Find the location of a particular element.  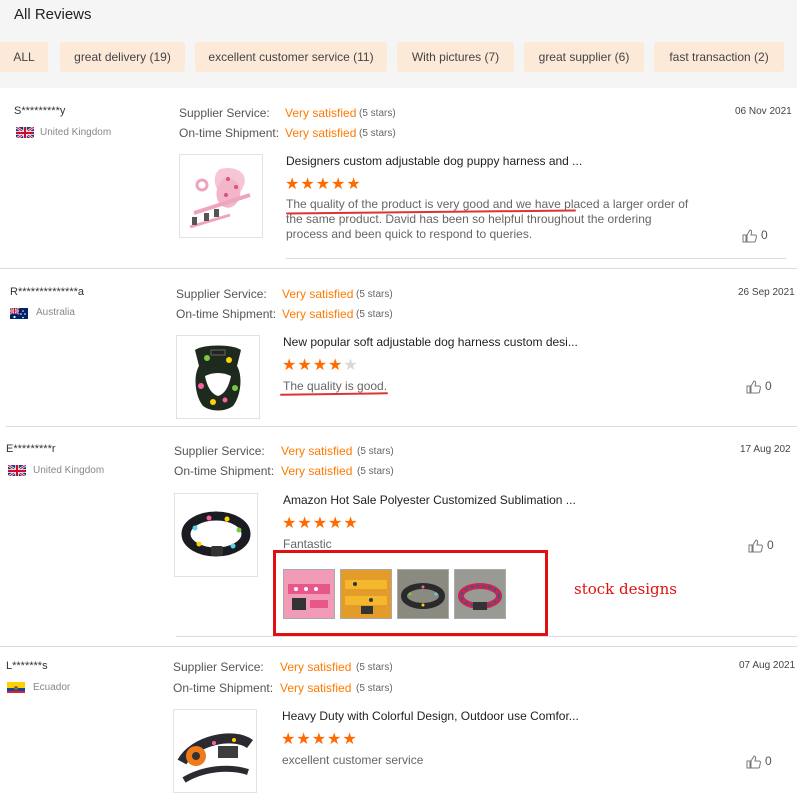

review-text: The quality is good. is located at coordinates (335, 386).